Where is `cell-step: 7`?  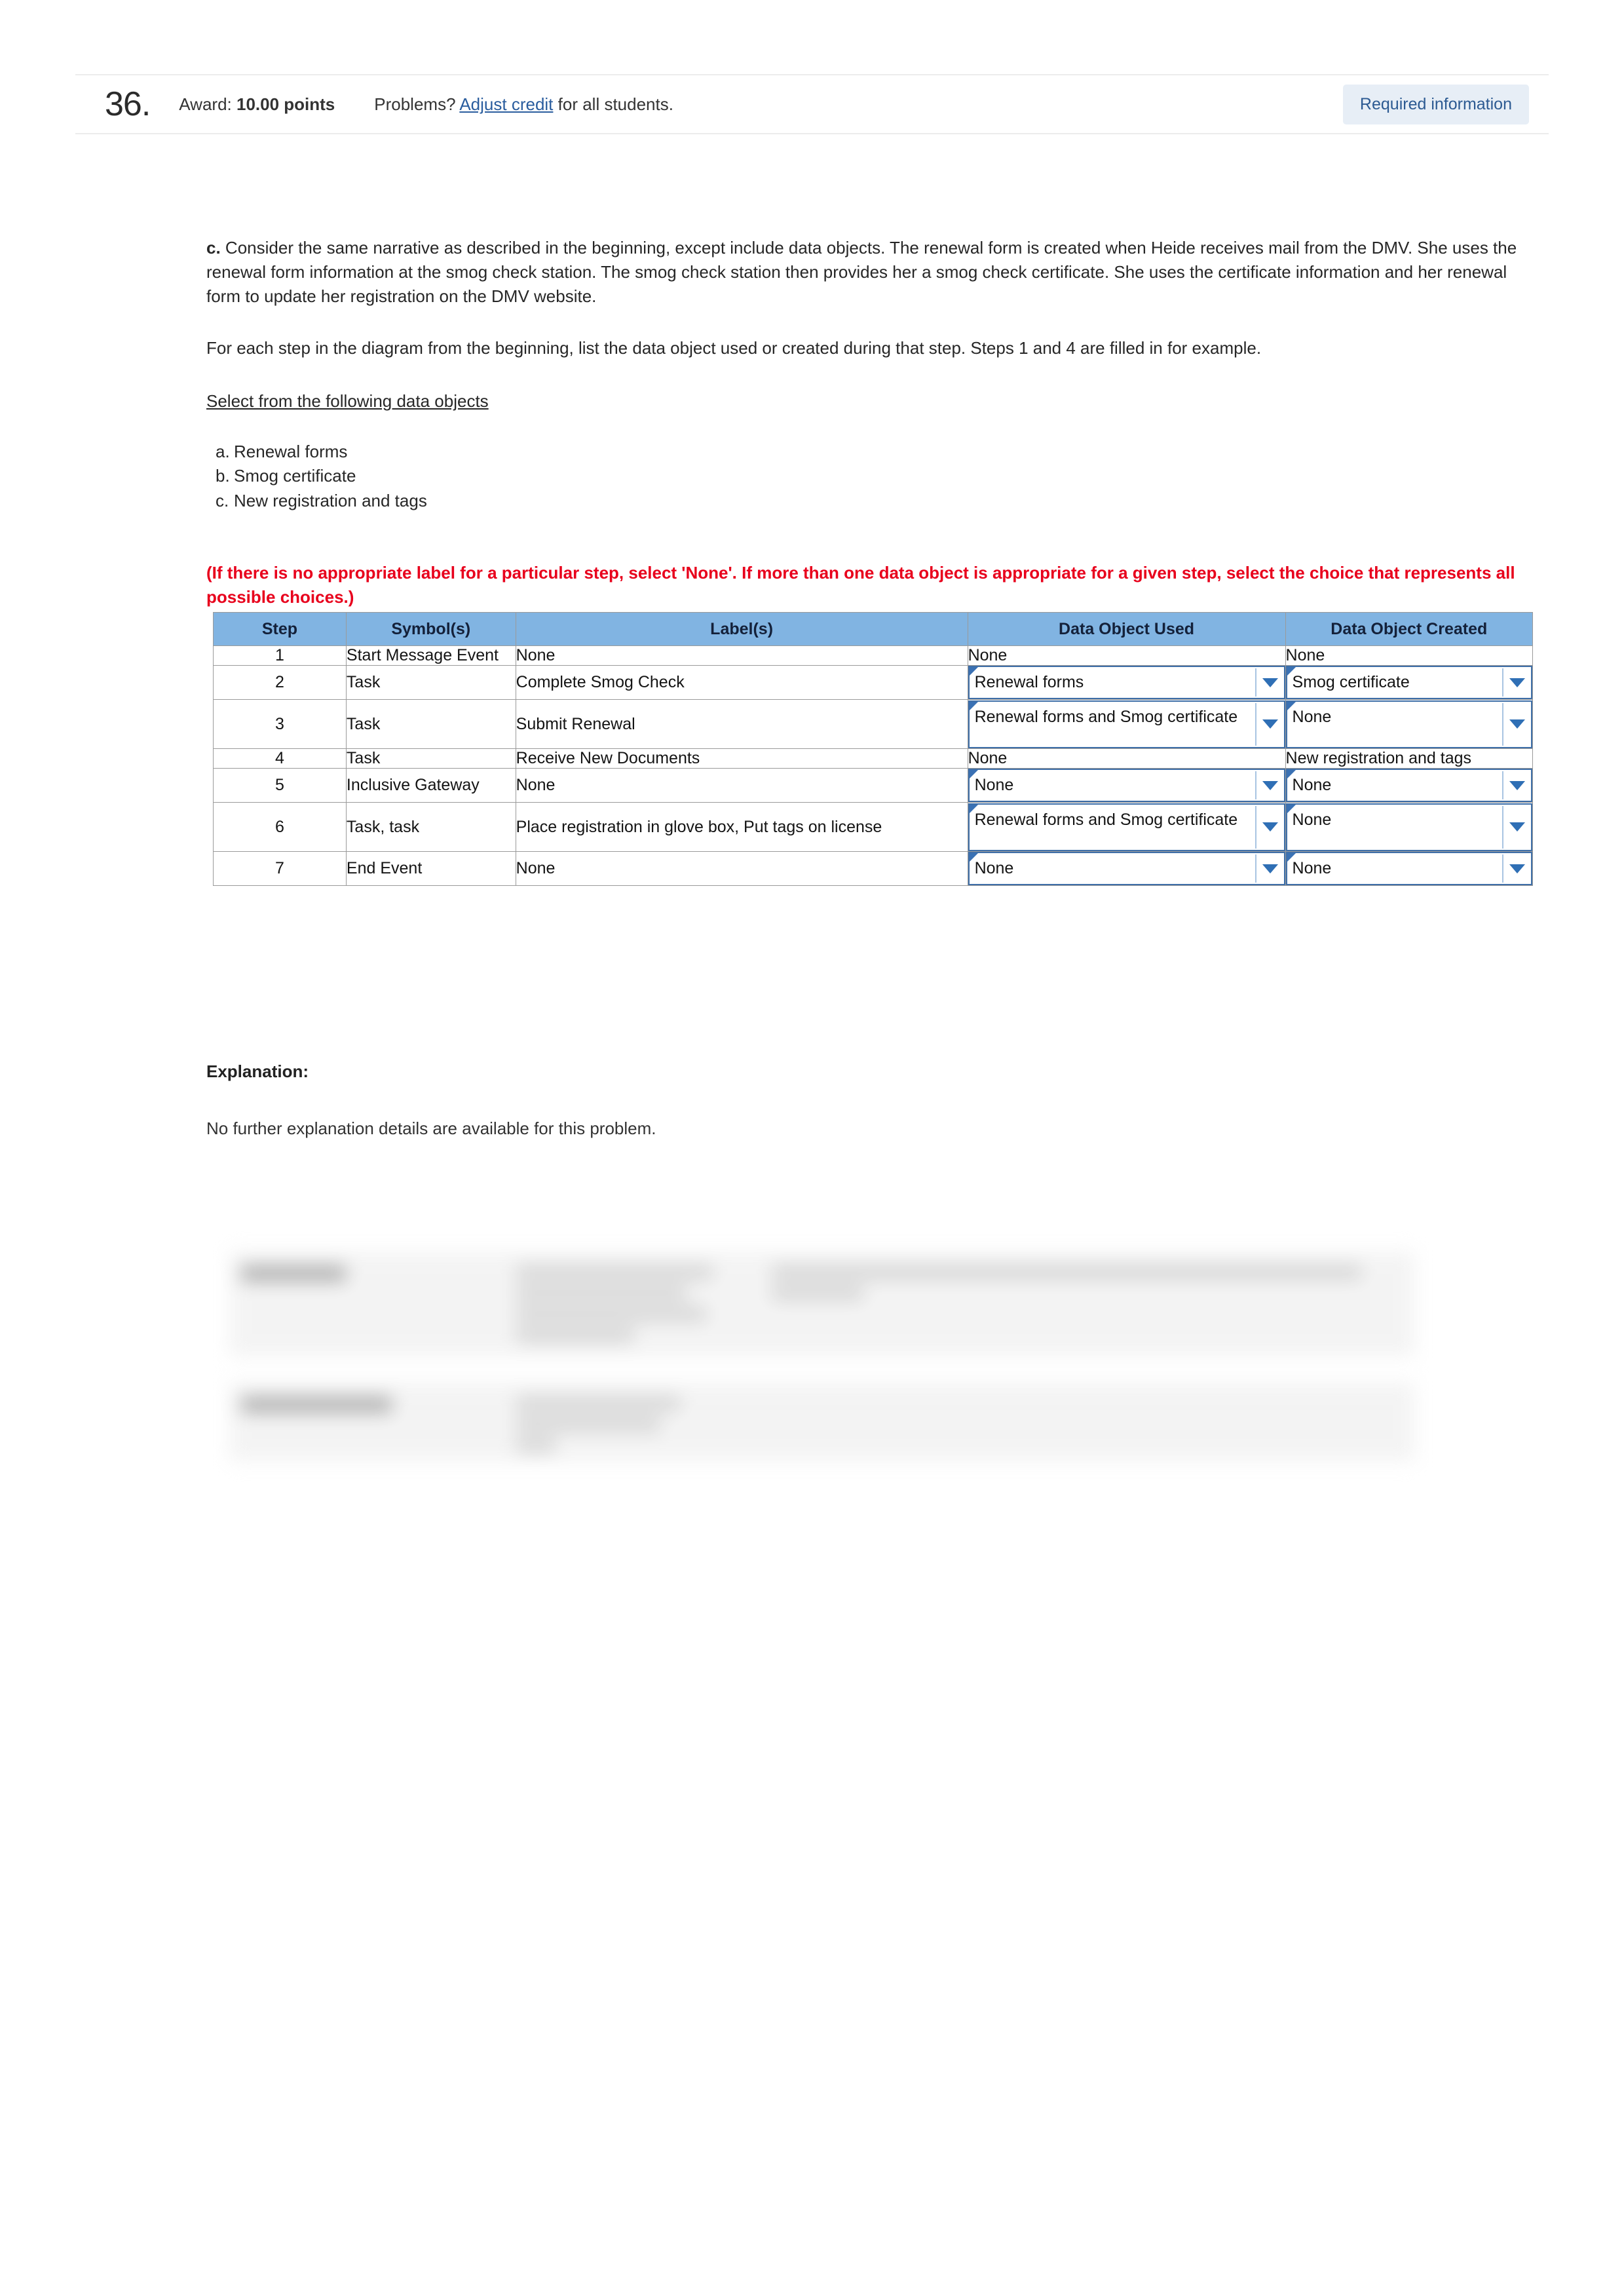 cell-step: 7 is located at coordinates (280, 868).